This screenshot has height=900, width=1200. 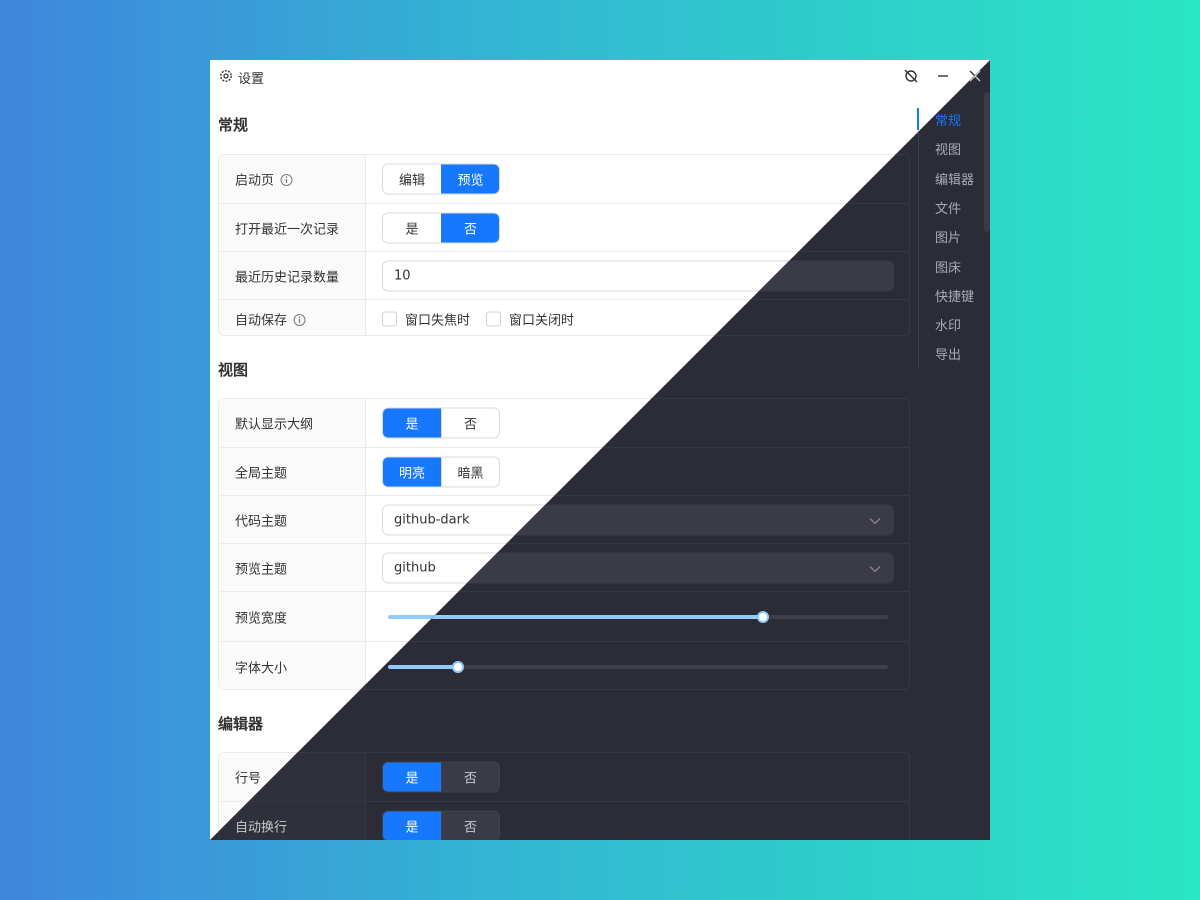 I want to click on line-numbers-row: 行号 是否, so click(x=564, y=777).